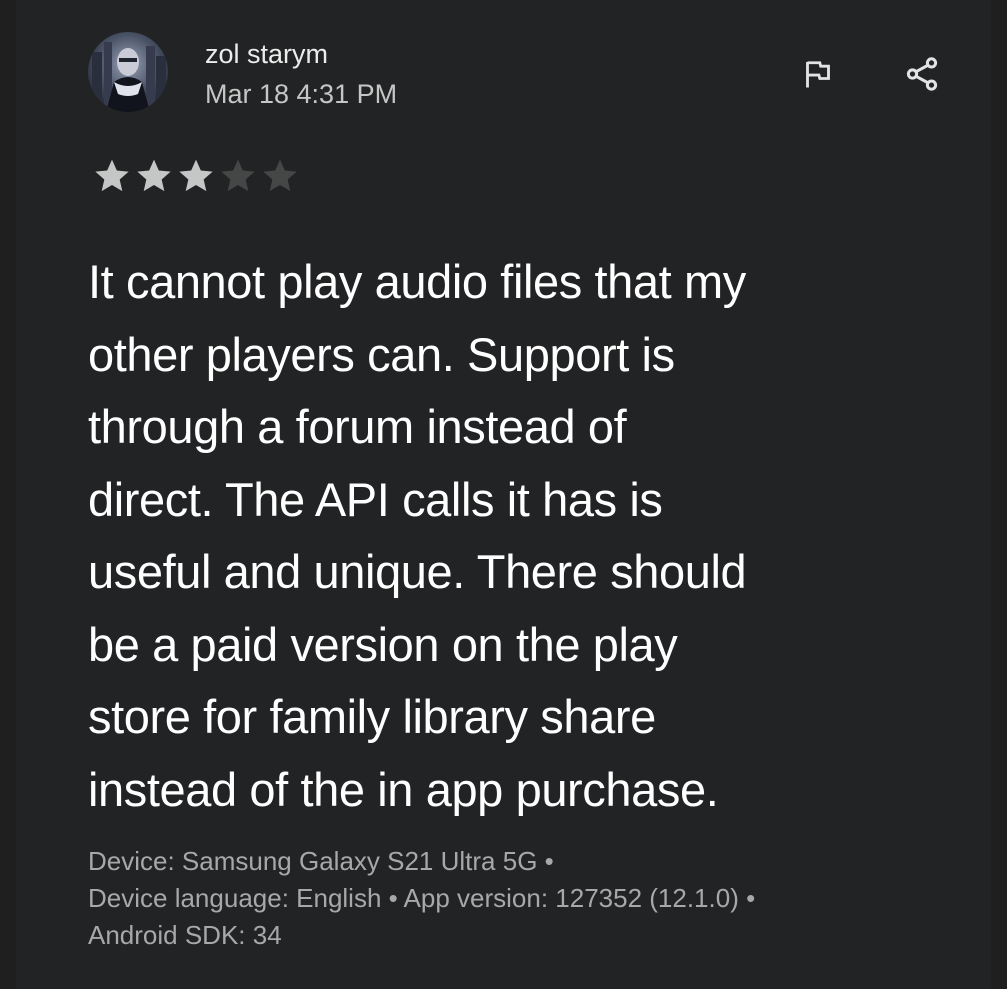 The image size is (1007, 989). What do you see at coordinates (375, 499) in the screenshot?
I see `review-text-line: direct. The API calls it has is` at bounding box center [375, 499].